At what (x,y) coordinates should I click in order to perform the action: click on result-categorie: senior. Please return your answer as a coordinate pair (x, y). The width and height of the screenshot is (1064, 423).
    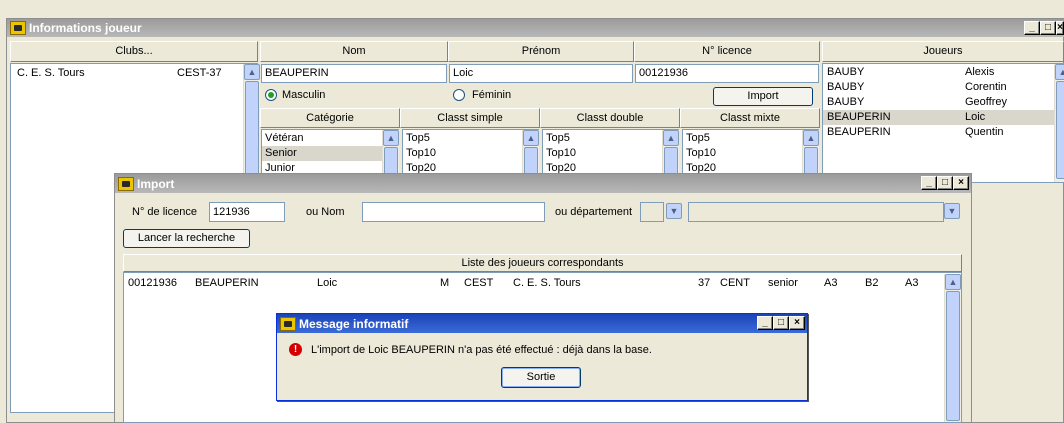
    Looking at the image, I should click on (783, 283).